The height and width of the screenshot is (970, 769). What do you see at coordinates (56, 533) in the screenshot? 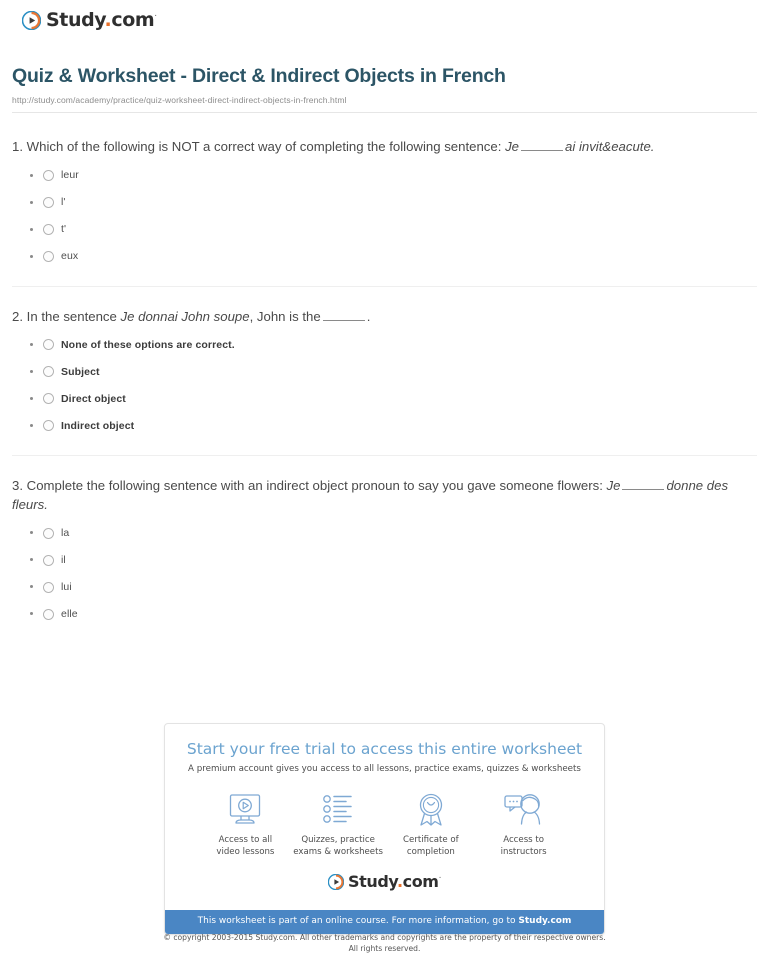
I see `option-row: la` at bounding box center [56, 533].